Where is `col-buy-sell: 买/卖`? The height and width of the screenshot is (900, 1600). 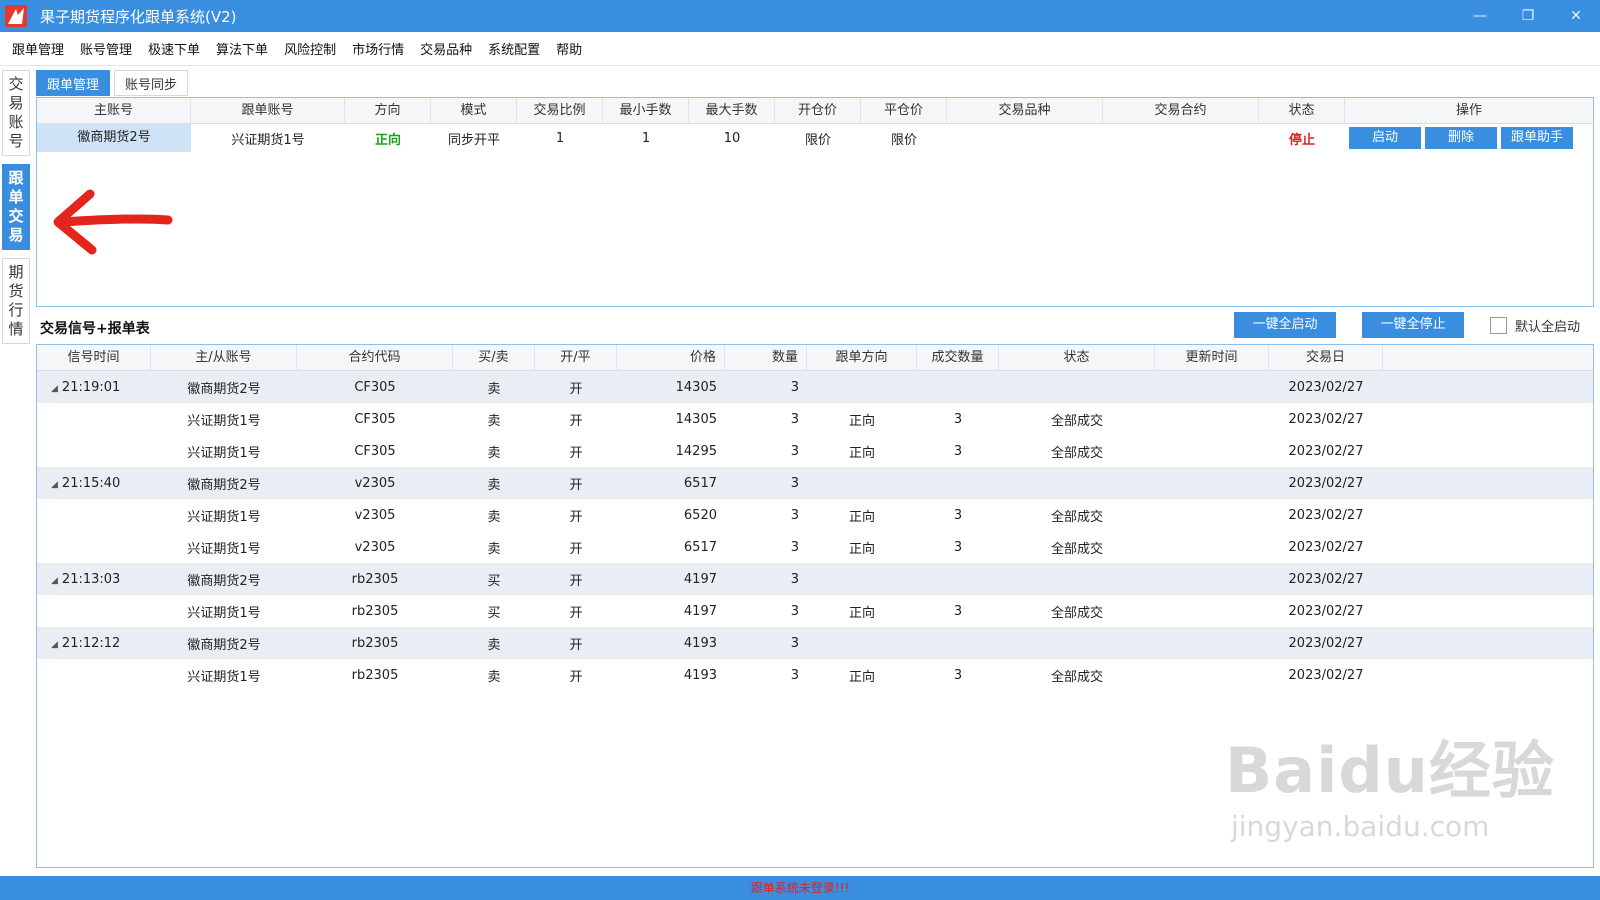 col-buy-sell: 买/卖 is located at coordinates (494, 357).